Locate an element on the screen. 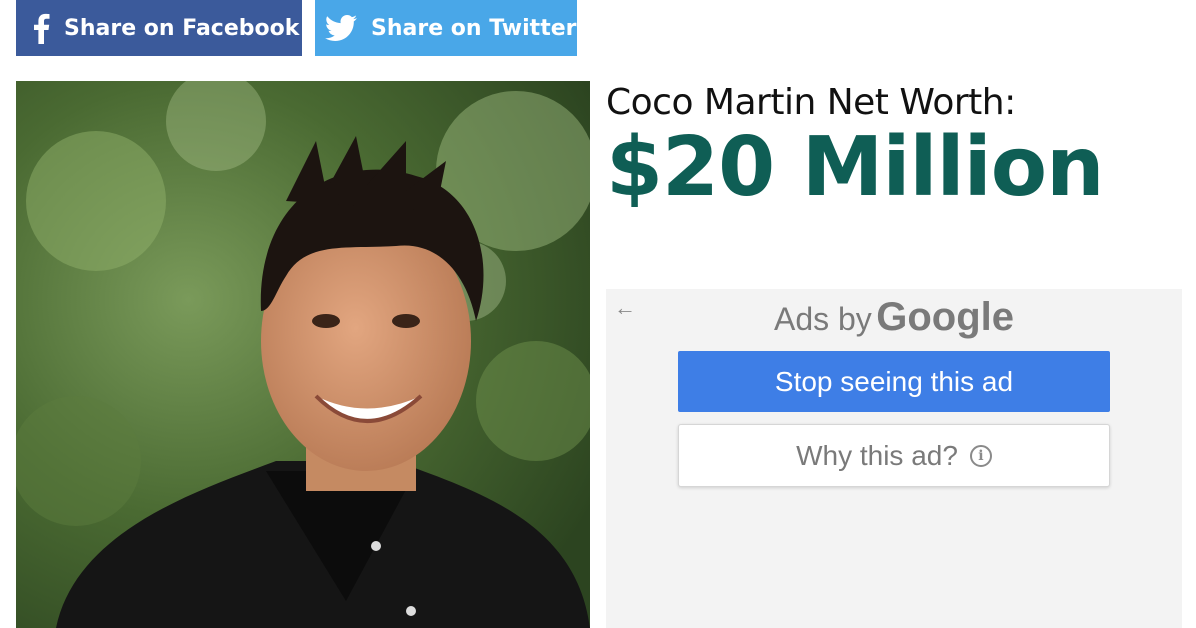 This screenshot has width=1196, height=628. stop-seeing-ad-button: Stop seeing this ad is located at coordinates (894, 381).